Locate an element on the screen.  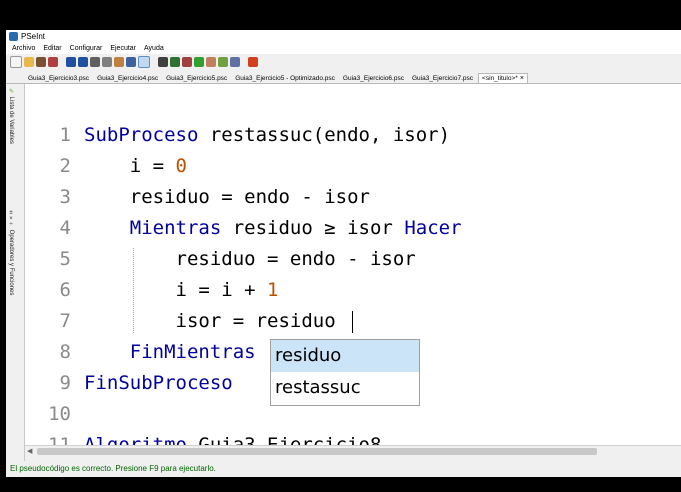
search-next-icon is located at coordinates (163, 62).